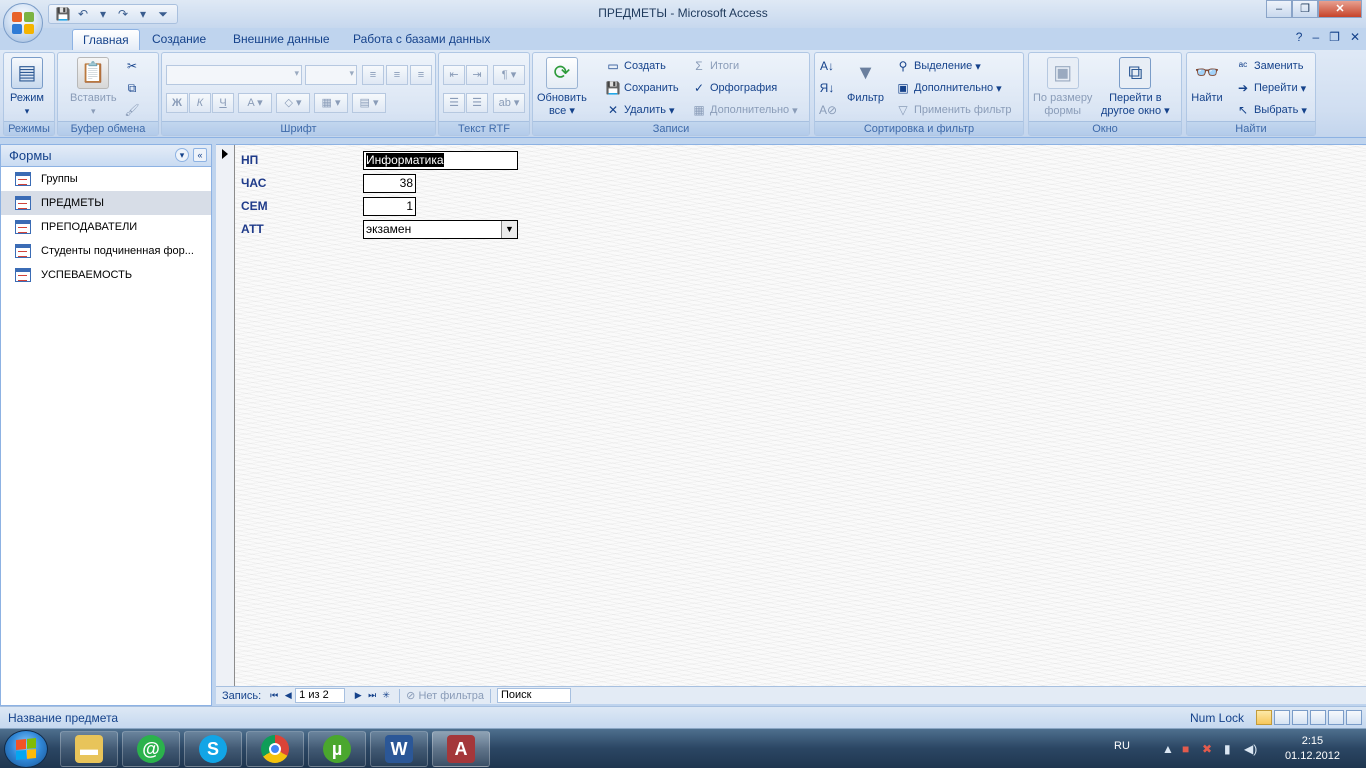 The width and height of the screenshot is (1366, 768). Describe the element at coordinates (93, 87) in the screenshot. I see `paste-button: 📋 Вставить ▾` at that location.